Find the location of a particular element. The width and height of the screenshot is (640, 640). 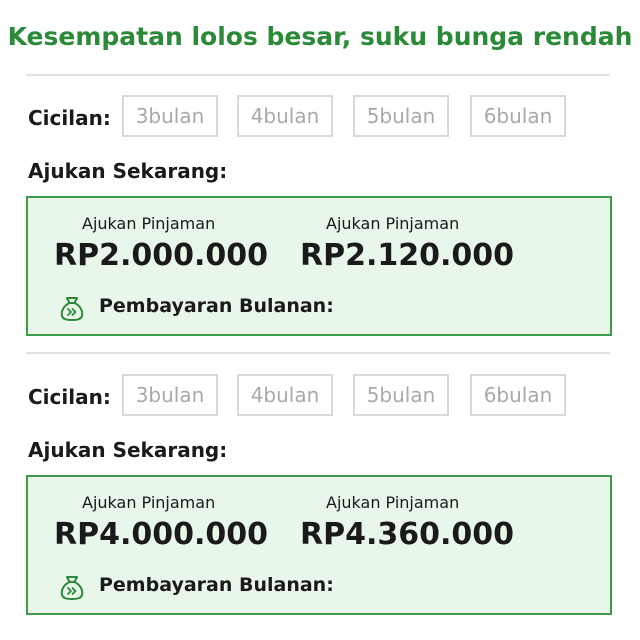

repayment-amount-value: RP4.360.000 is located at coordinates (407, 534).